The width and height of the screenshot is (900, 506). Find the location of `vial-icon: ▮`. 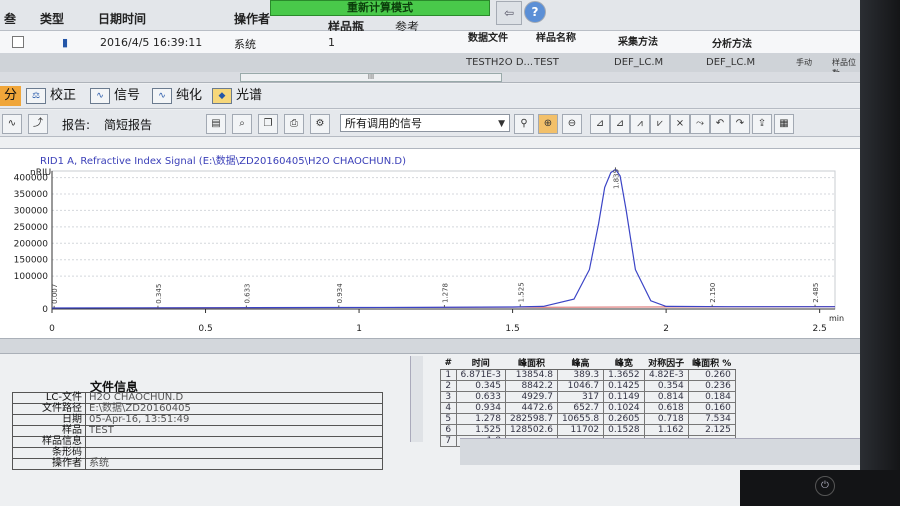

vial-icon: ▮ is located at coordinates (65, 42).